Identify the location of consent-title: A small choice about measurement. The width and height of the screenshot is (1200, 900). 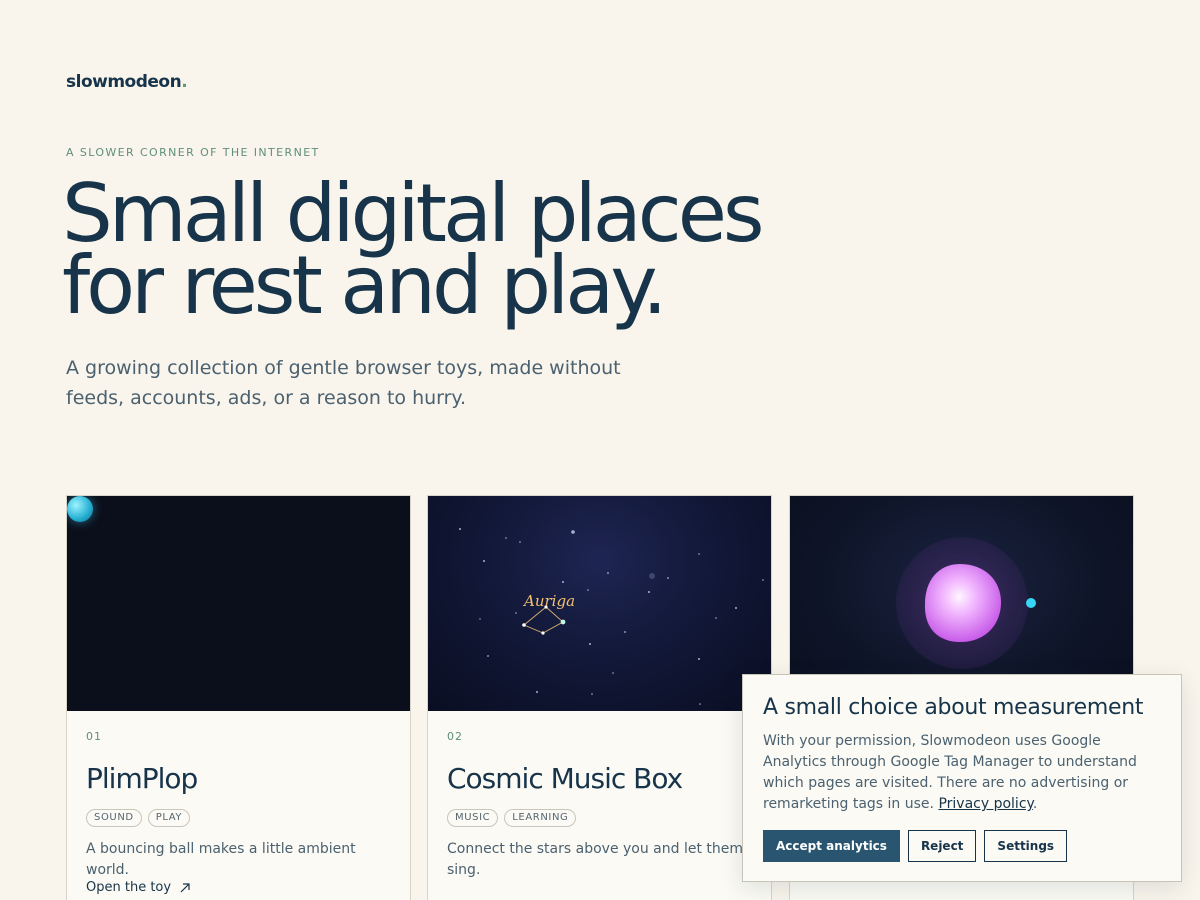
(953, 707).